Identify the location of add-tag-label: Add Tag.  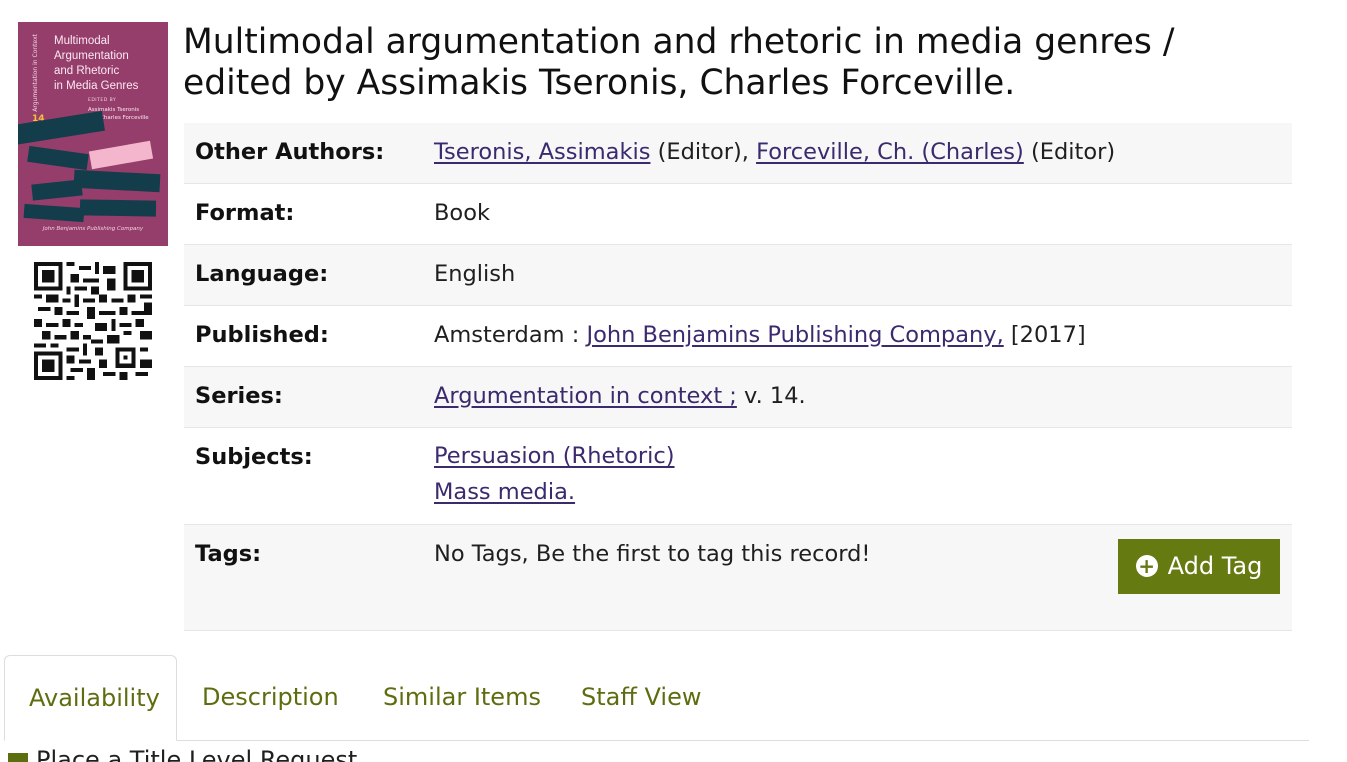
(1215, 566).